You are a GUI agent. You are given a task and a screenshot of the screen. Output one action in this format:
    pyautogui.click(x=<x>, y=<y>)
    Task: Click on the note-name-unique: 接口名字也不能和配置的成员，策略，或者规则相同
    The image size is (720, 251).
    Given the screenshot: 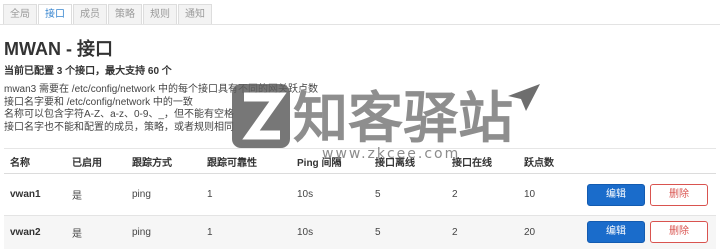 What is the action you would take?
    pyautogui.click(x=119, y=127)
    